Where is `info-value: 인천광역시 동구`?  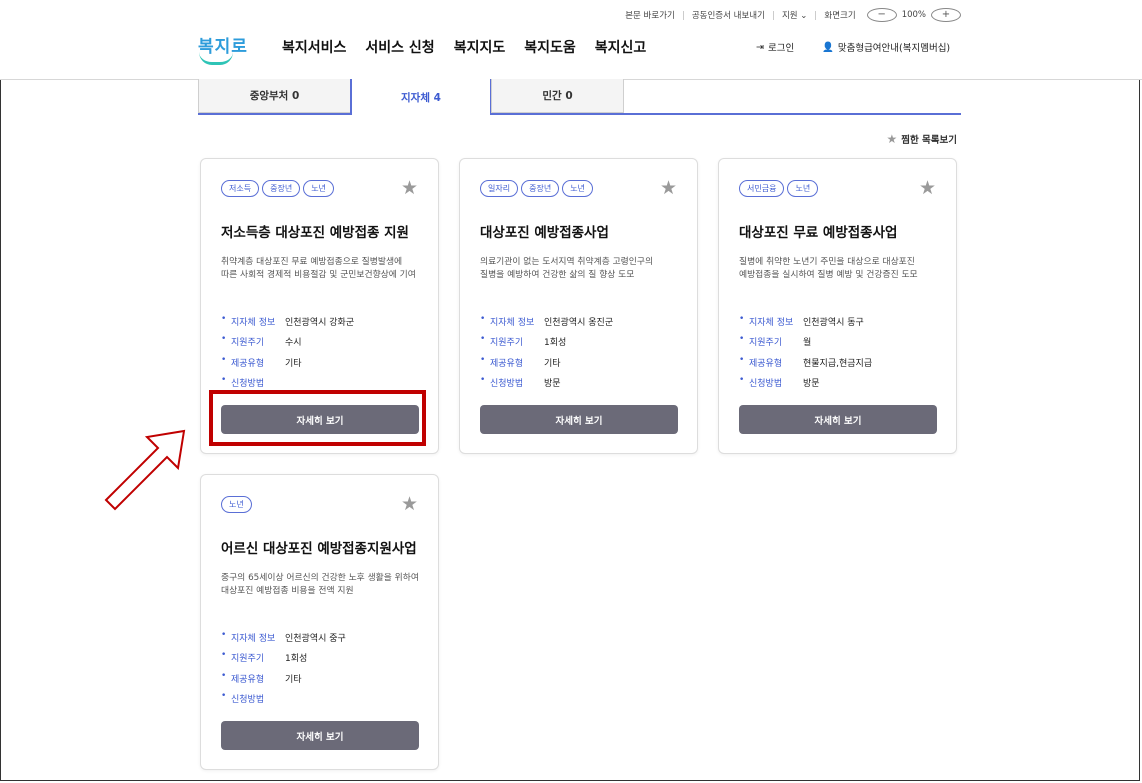
info-value: 인천광역시 동구 is located at coordinates (833, 322).